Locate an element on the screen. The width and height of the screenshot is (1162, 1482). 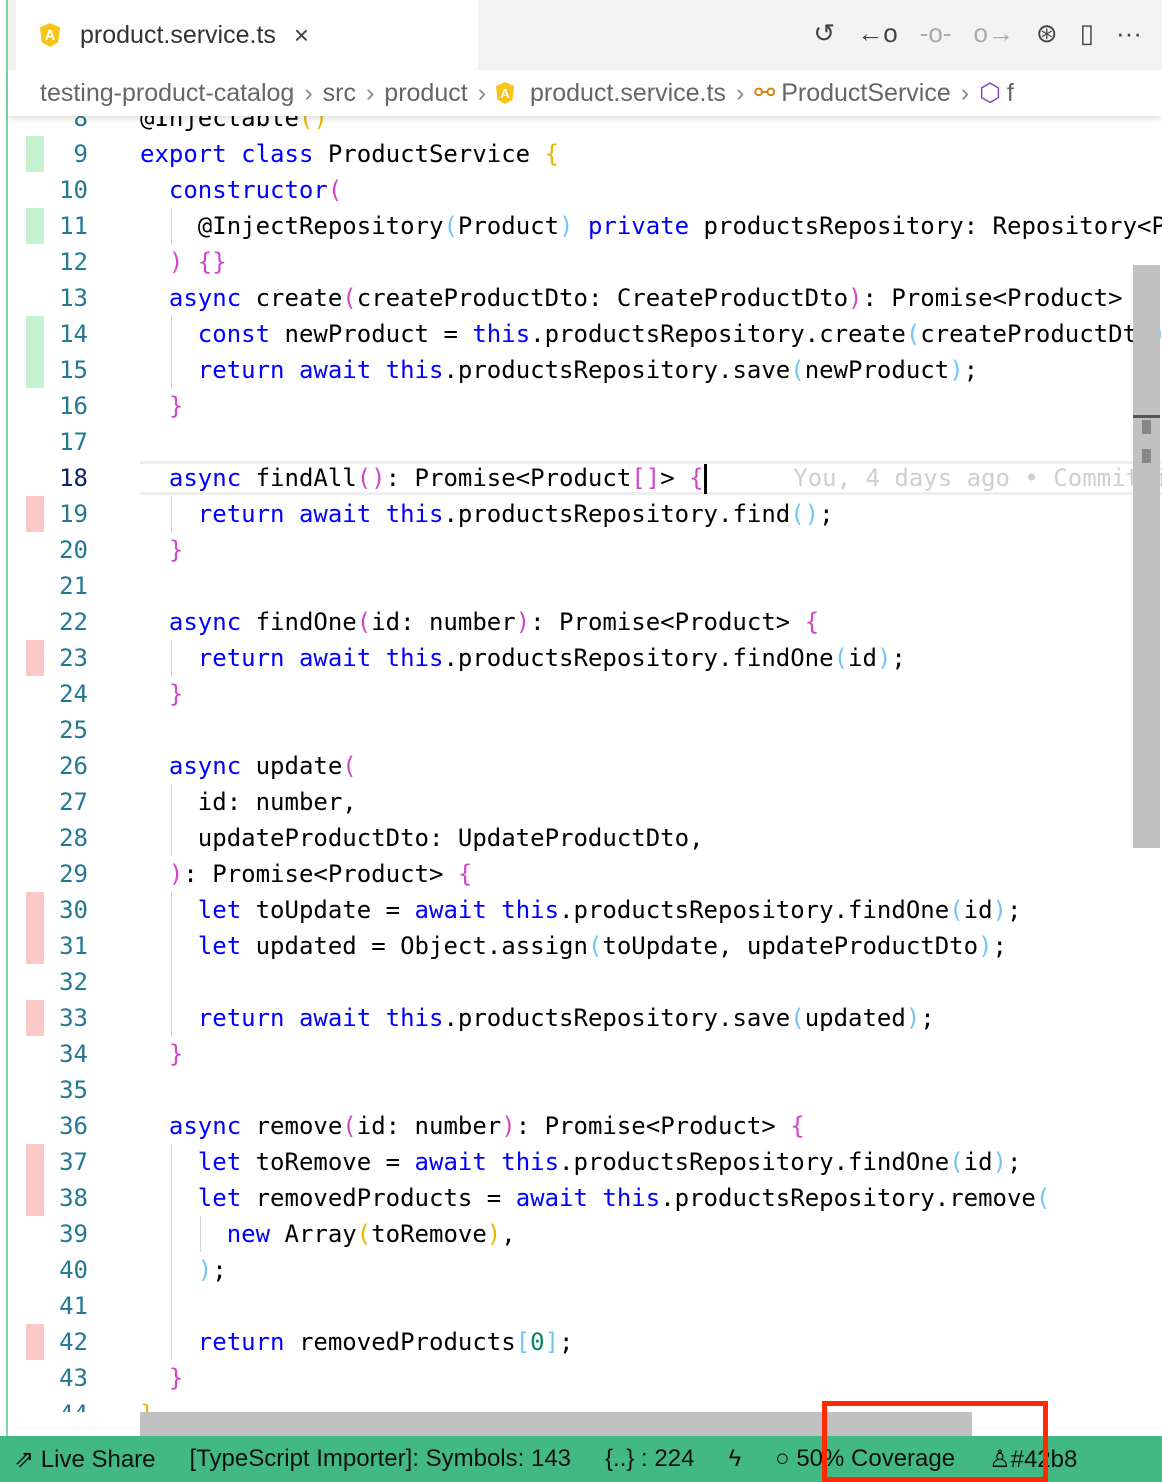
line-number: 30 is located at coordinates (73, 910).